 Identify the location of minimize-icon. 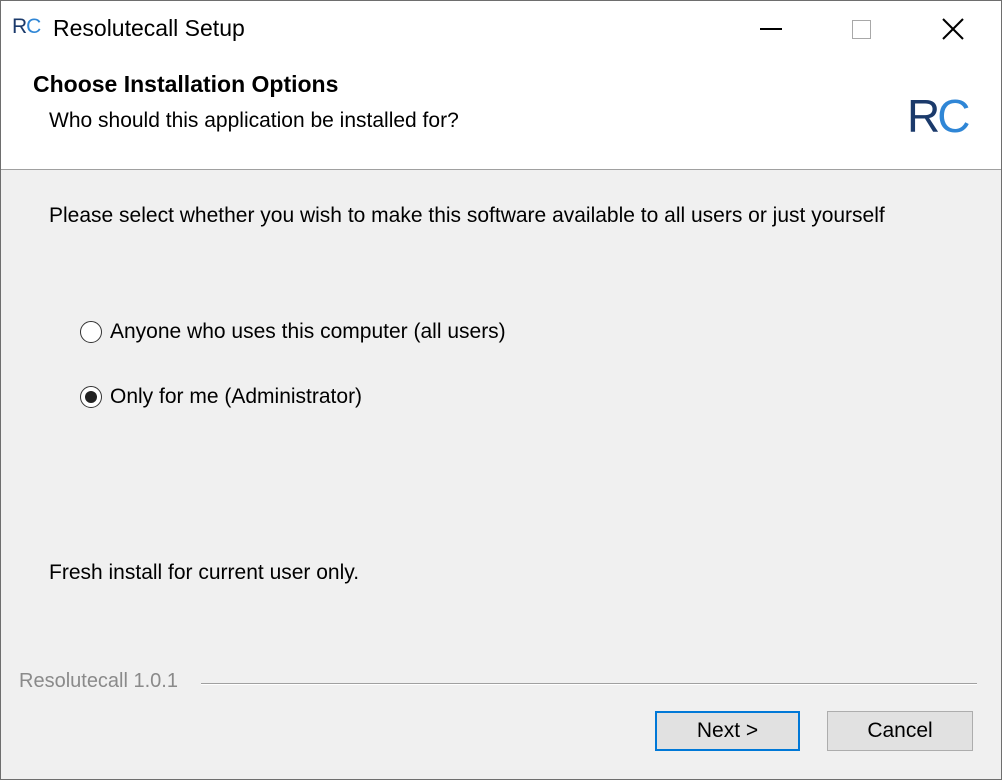
(771, 29).